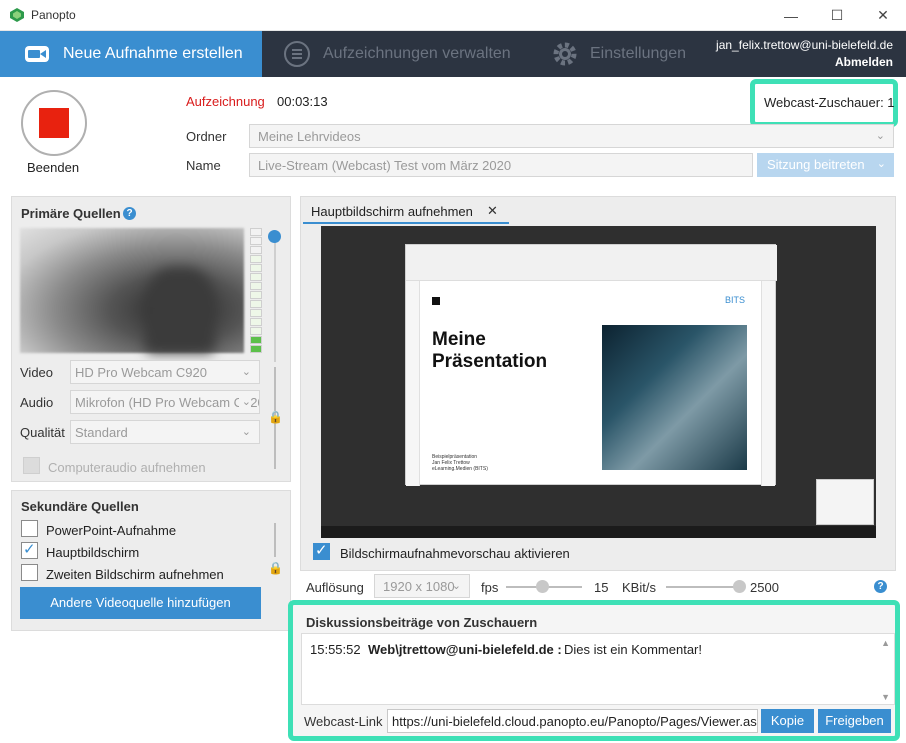 The image size is (906, 743). I want to click on close-button: ✕, so click(883, 15).